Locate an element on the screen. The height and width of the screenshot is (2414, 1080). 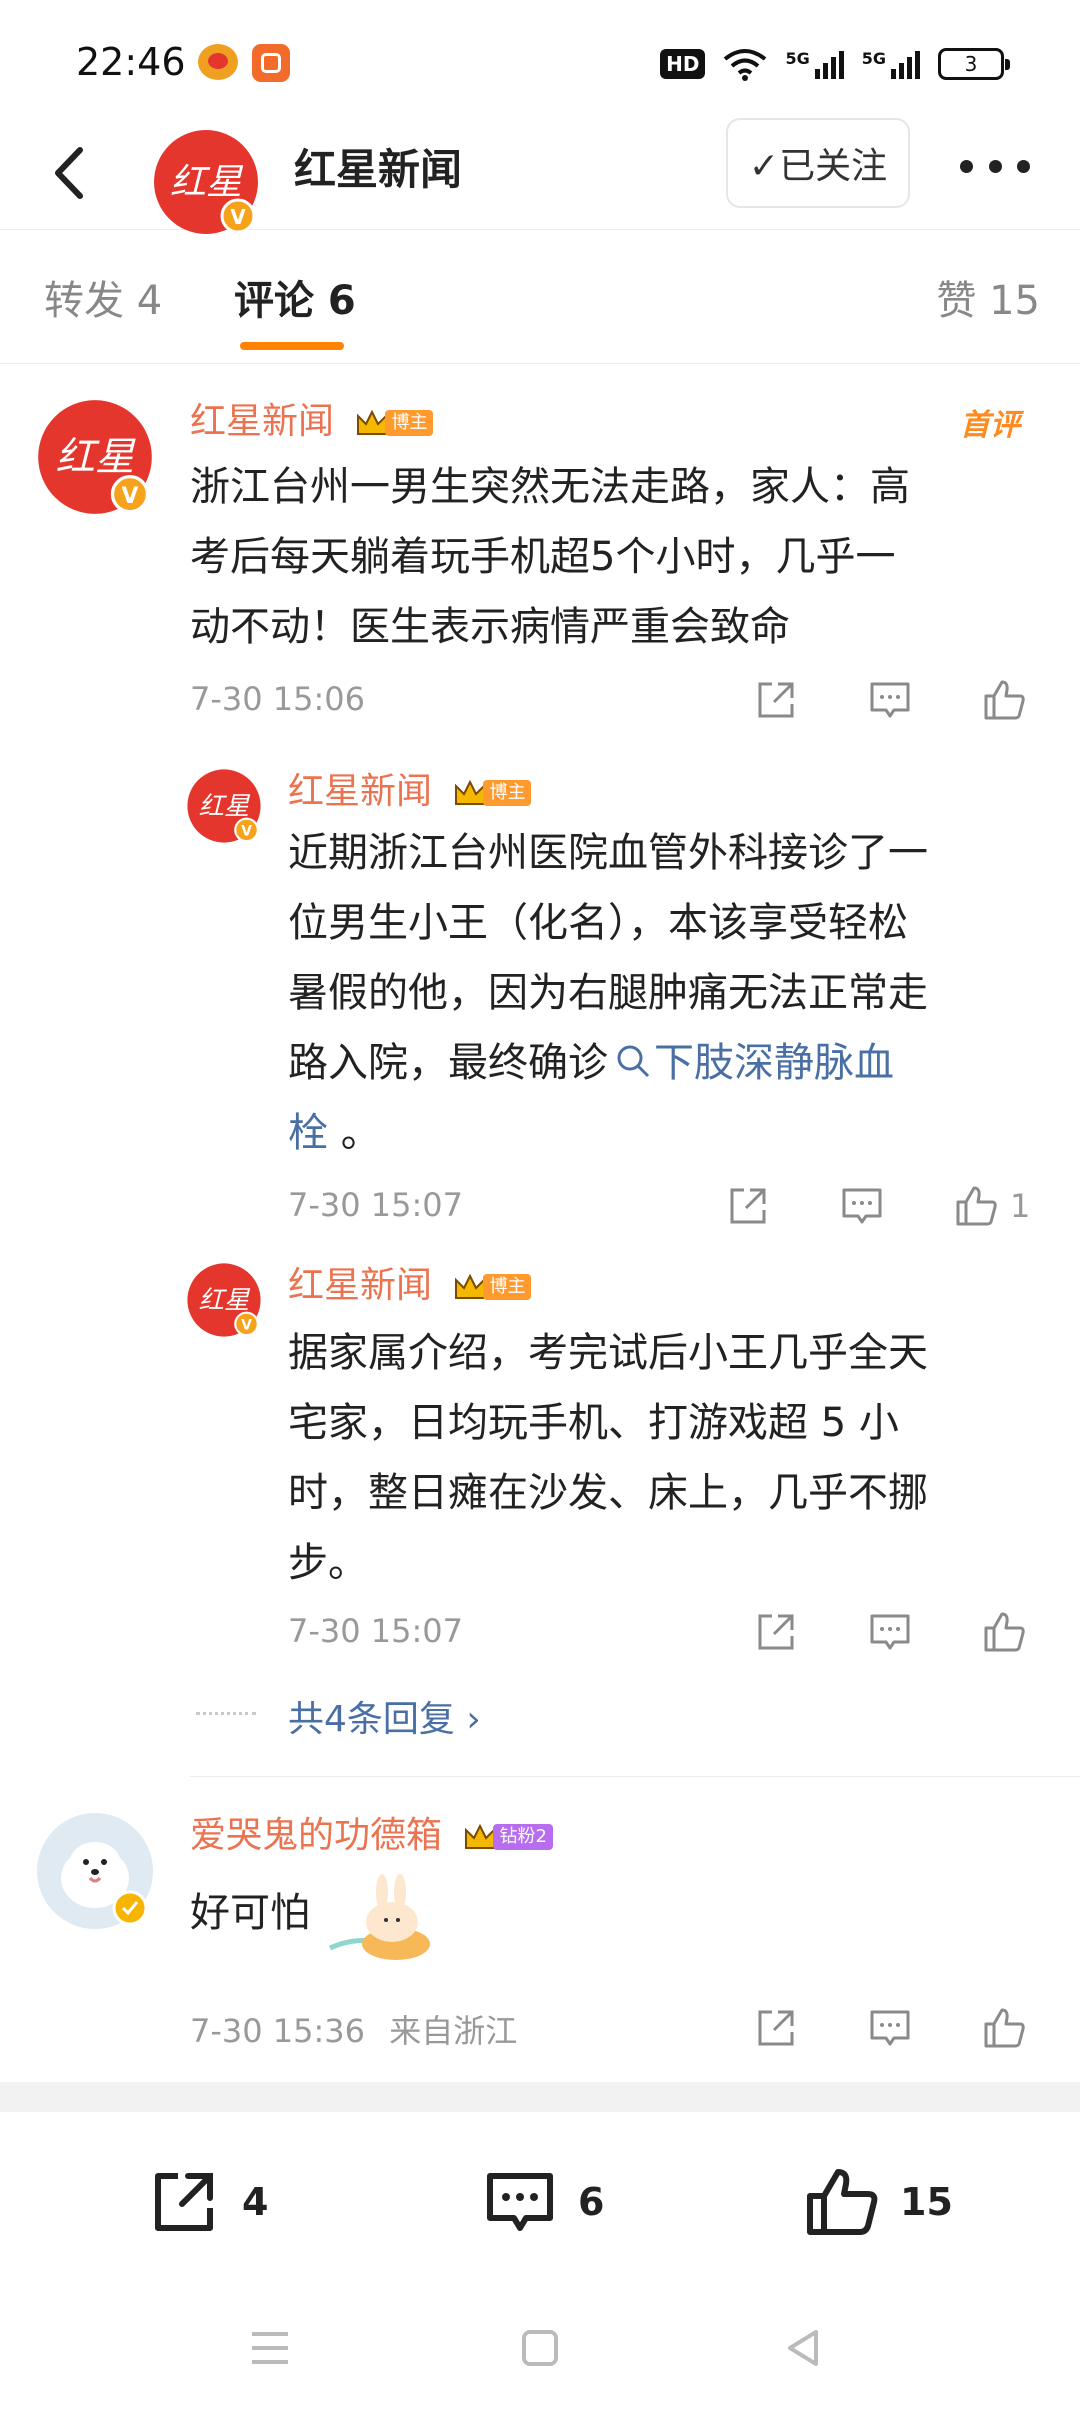
bottom-action-bar: 4 6 15 is located at coordinates (540, 2197).